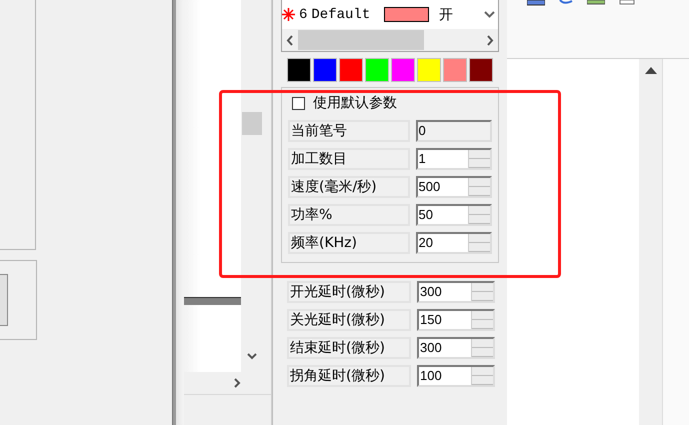  What do you see at coordinates (650, 70) in the screenshot?
I see `arrow-up-icon` at bounding box center [650, 70].